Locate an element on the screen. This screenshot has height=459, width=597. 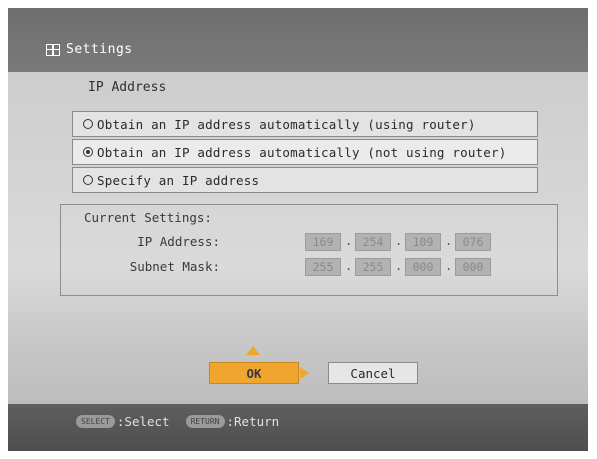
arrow-right-icon is located at coordinates (304, 373).